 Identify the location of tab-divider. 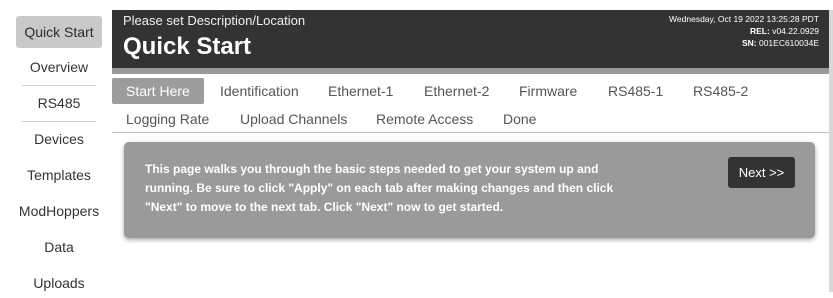
(470, 132).